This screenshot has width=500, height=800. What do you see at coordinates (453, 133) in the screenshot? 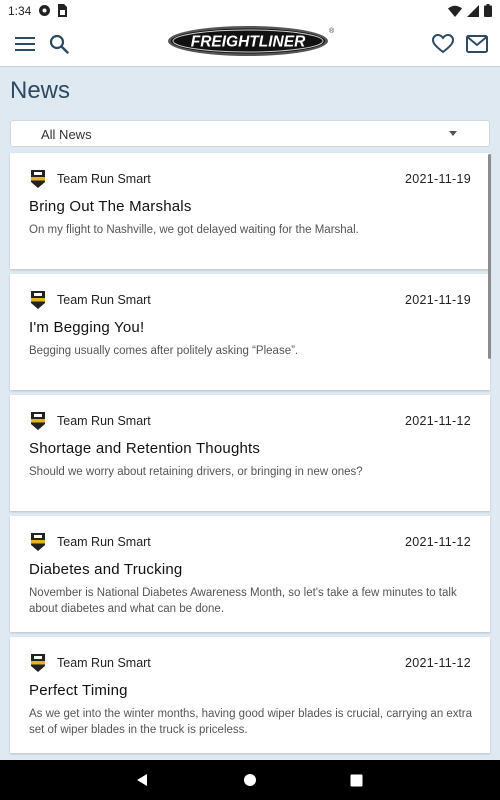
I see `caret-down-icon` at bounding box center [453, 133].